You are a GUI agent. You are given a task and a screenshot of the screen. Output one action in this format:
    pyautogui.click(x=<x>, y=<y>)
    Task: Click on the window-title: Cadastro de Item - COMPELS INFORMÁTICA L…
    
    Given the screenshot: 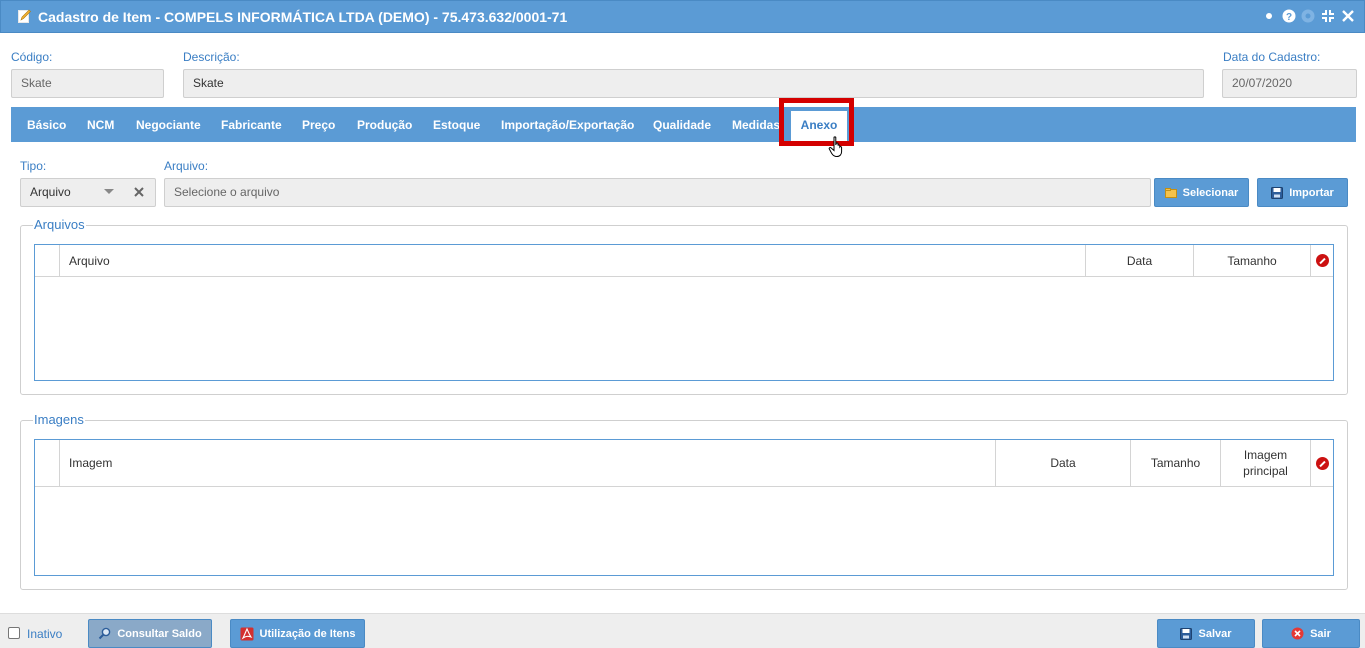 What is the action you would take?
    pyautogui.click(x=303, y=17)
    